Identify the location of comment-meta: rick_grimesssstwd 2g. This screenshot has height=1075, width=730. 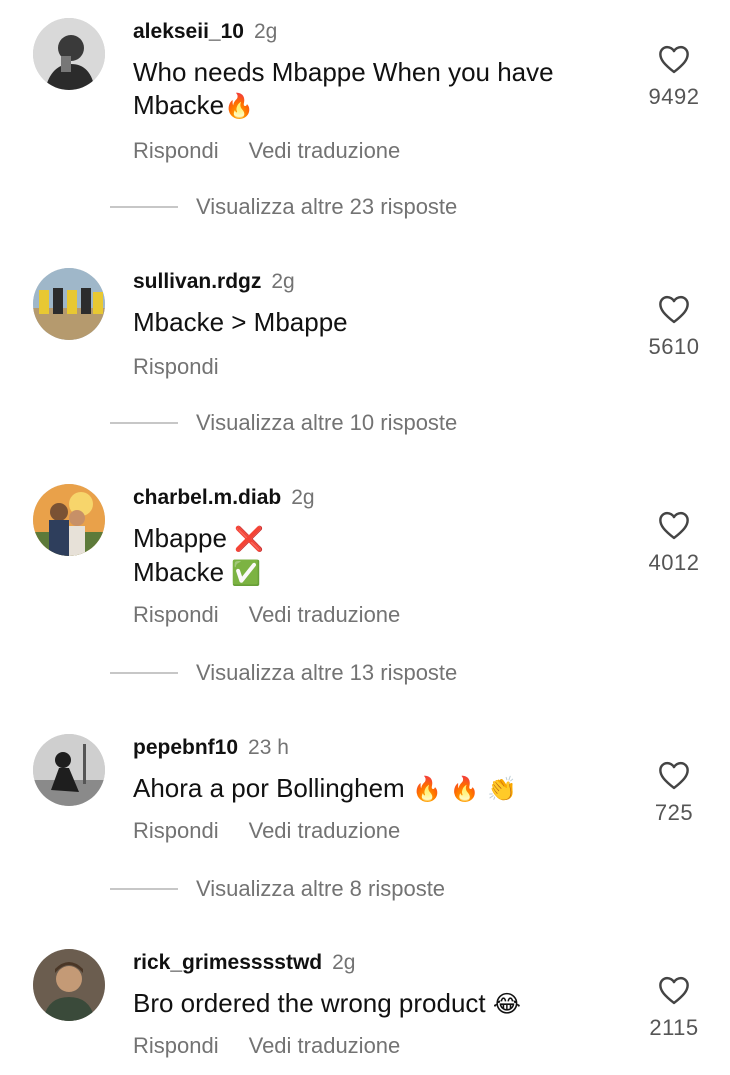
(244, 963).